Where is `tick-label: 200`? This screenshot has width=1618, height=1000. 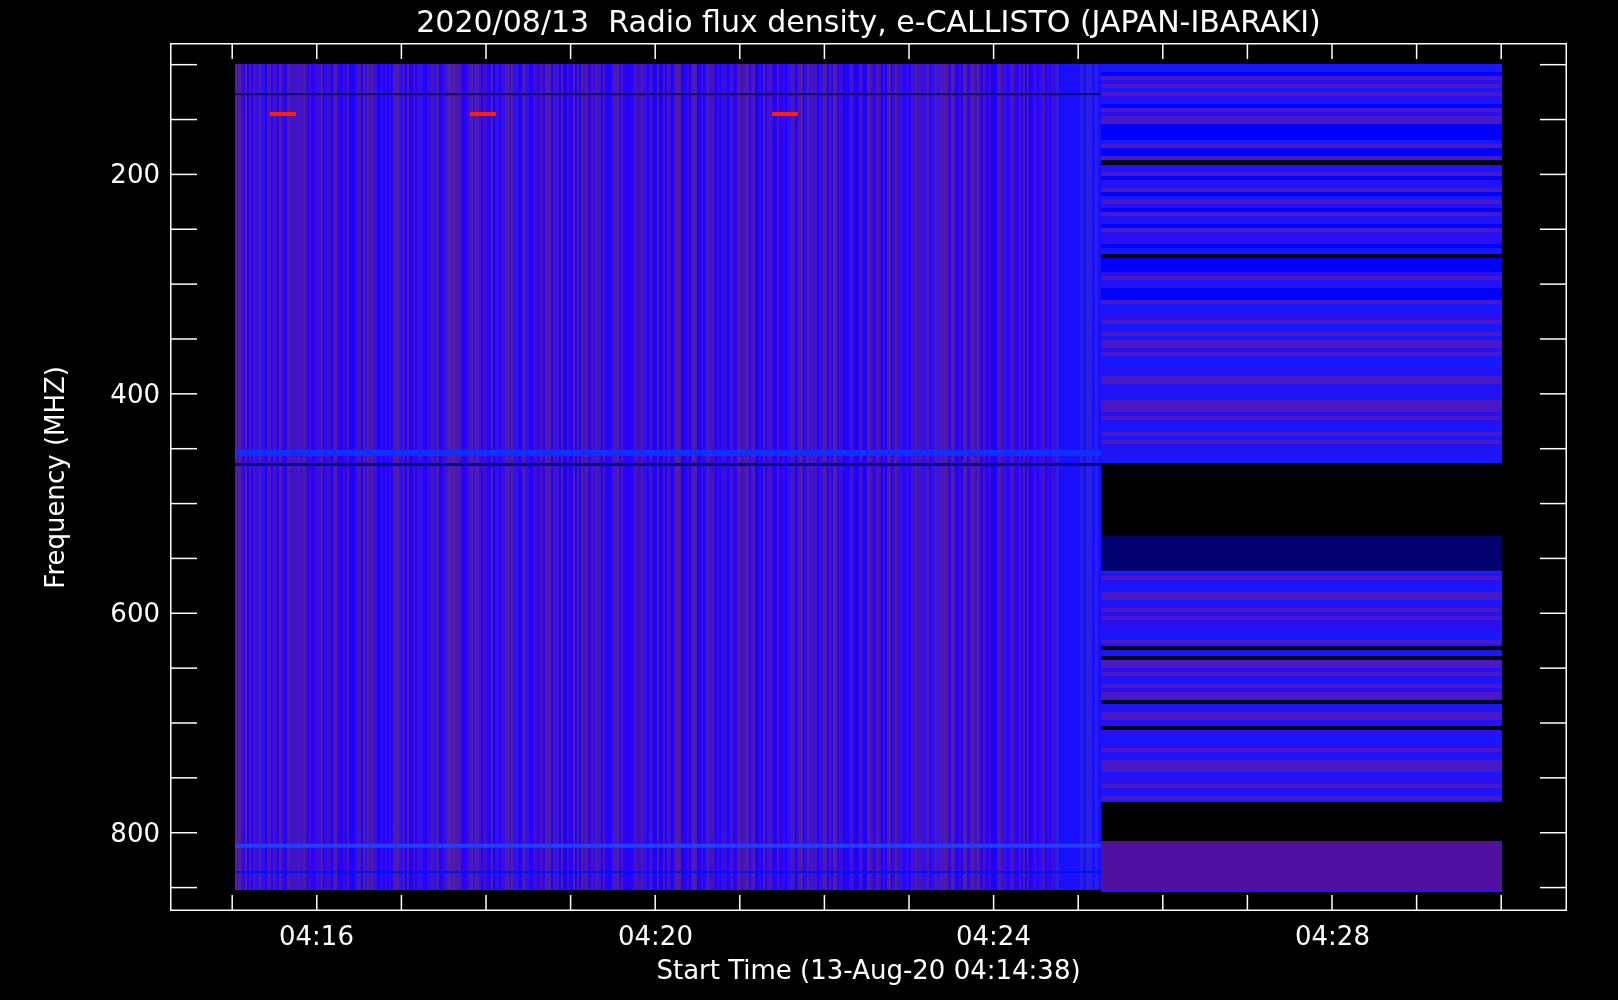 tick-label: 200 is located at coordinates (135, 174).